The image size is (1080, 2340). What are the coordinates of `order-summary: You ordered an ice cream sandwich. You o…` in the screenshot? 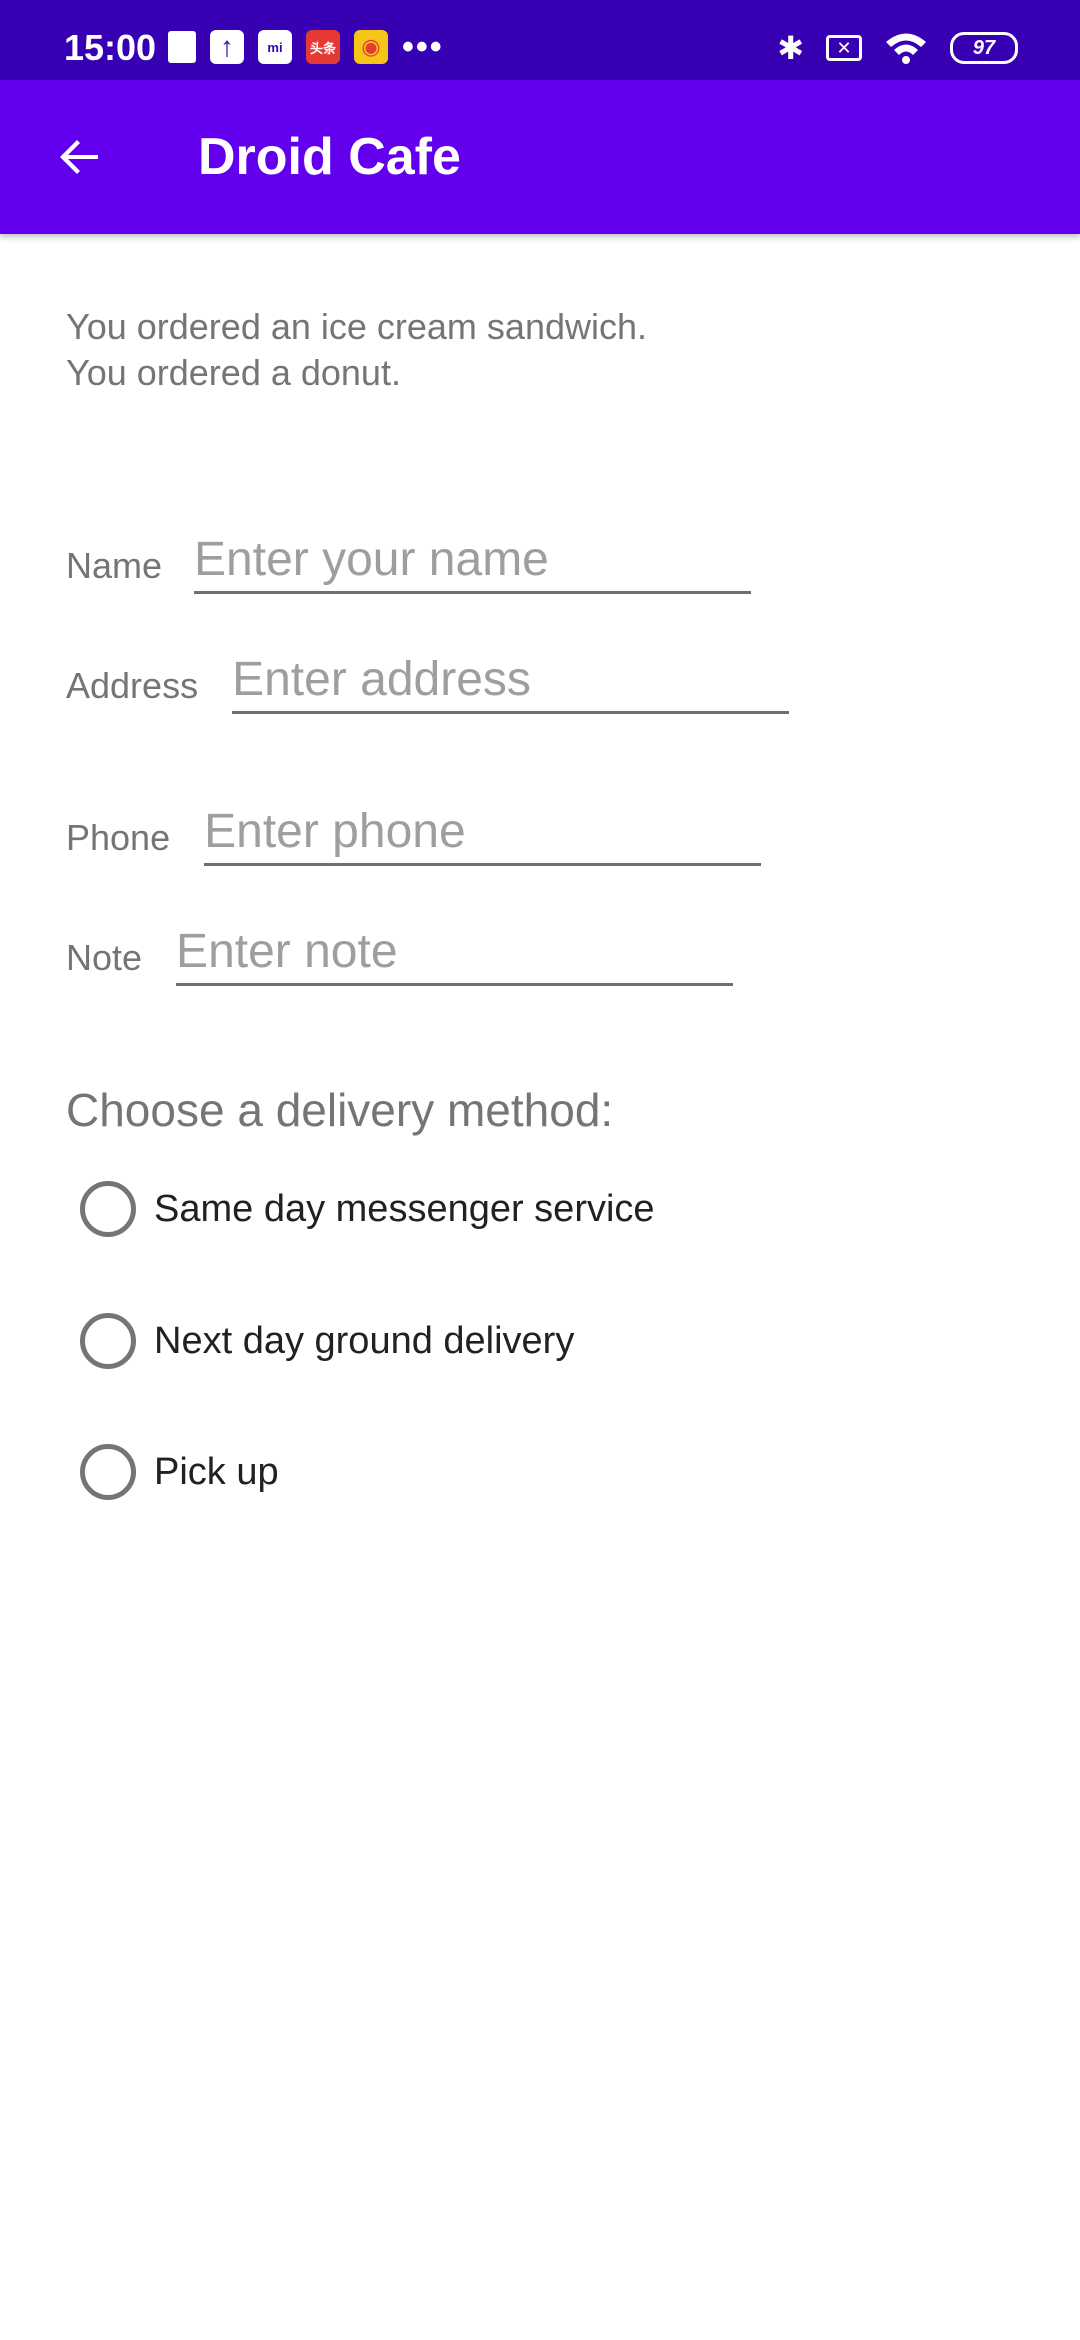 It's located at (357, 349).